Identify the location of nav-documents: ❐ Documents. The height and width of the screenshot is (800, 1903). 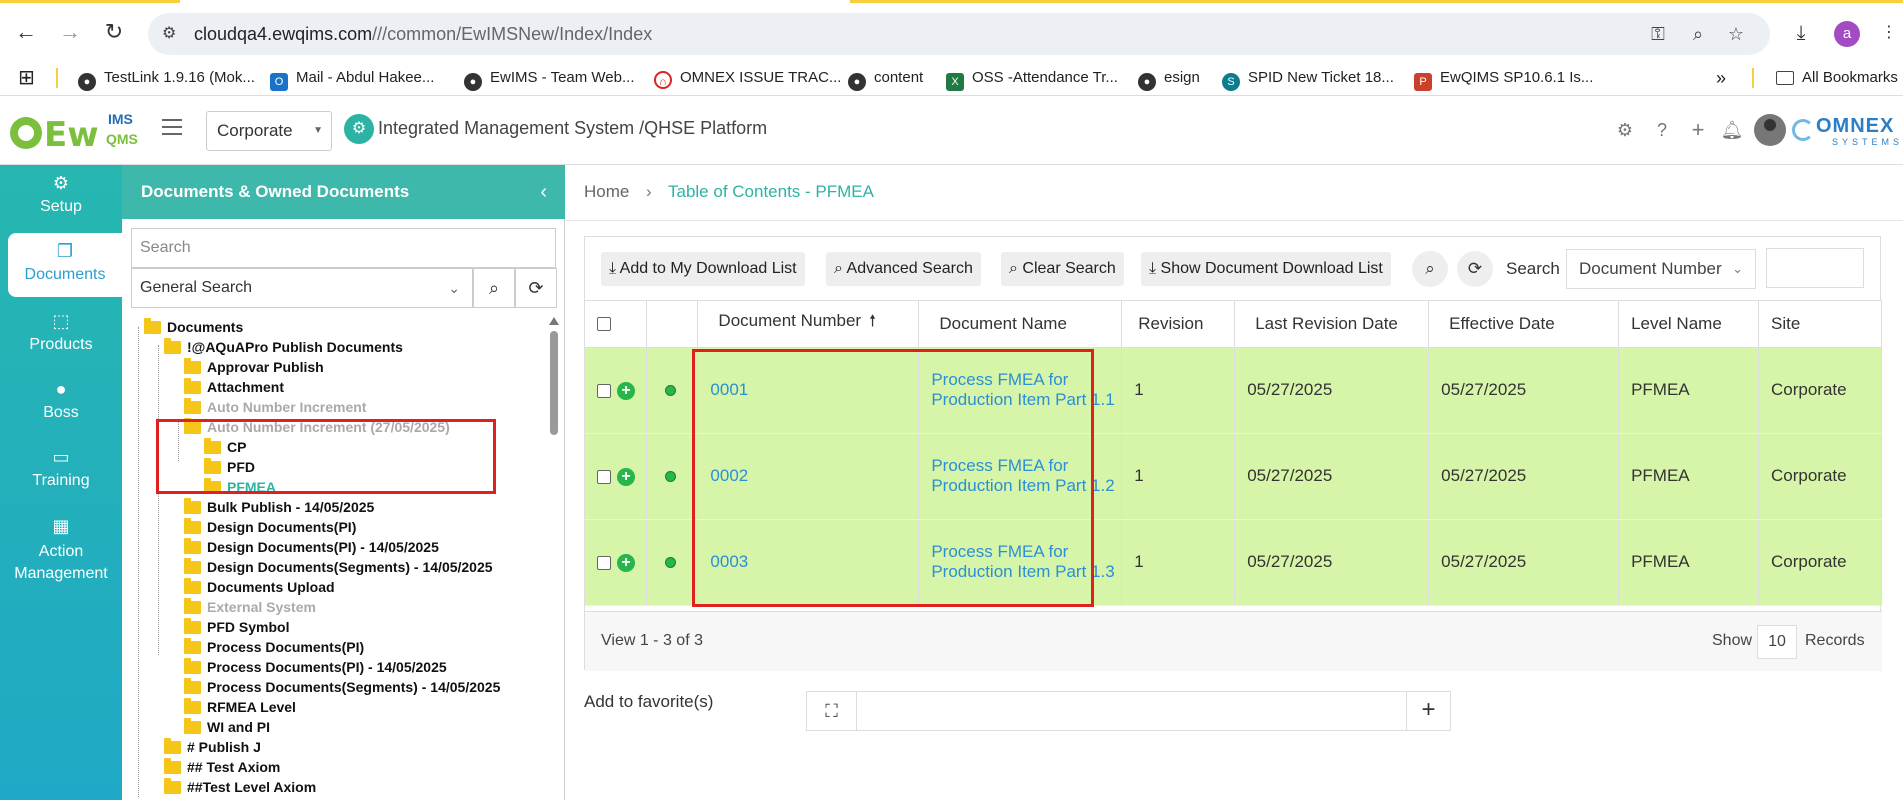
(65, 265).